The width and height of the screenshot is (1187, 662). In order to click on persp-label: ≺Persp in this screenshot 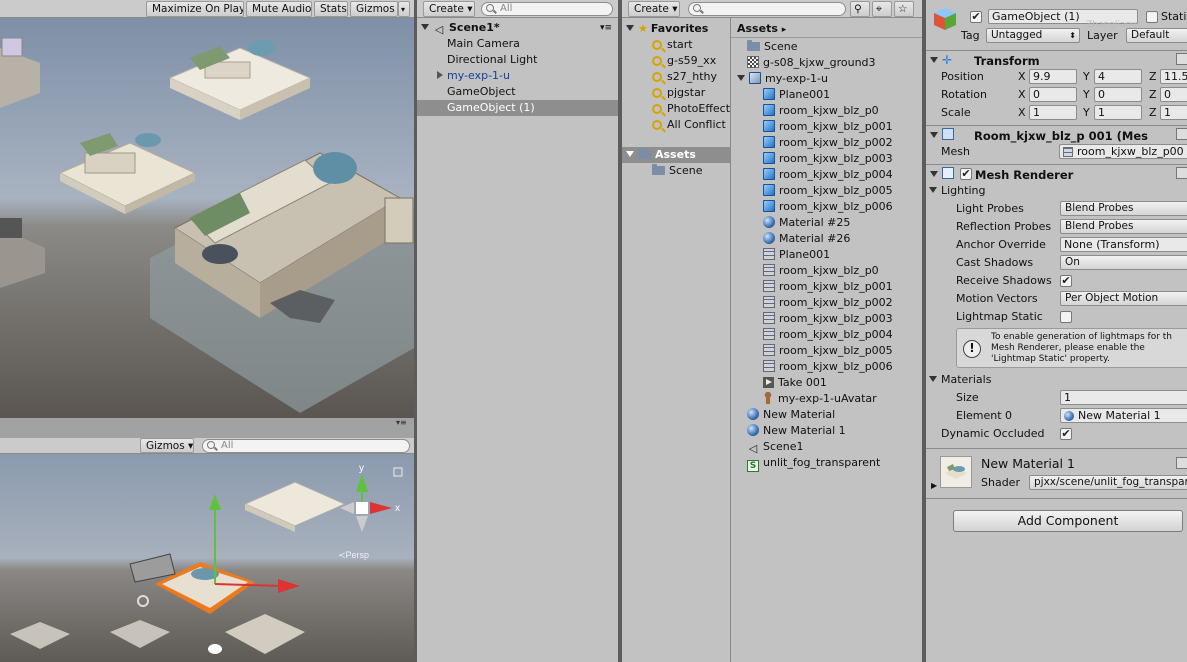, I will do `click(353, 555)`.